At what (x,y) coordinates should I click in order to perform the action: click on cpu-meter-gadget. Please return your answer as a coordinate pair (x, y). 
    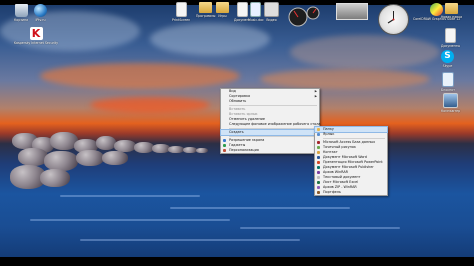
    Looking at the image, I should click on (305, 16).